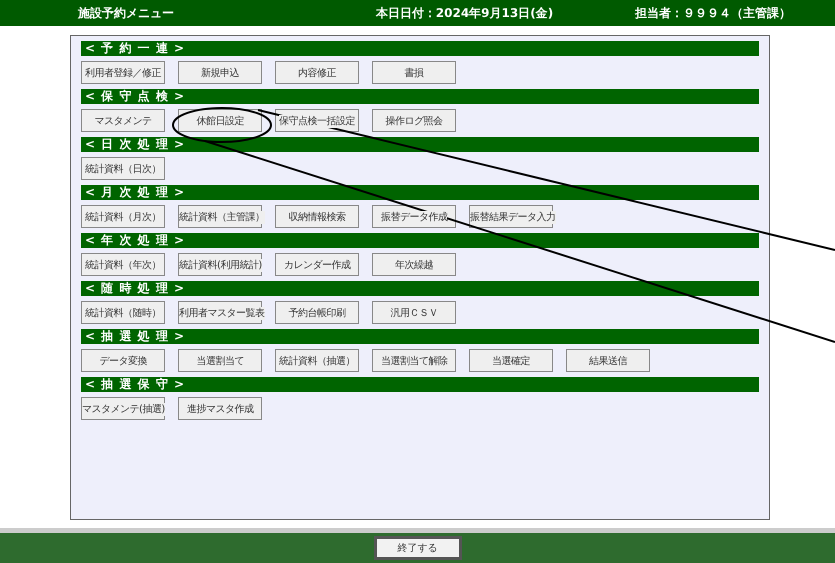  Describe the element at coordinates (123, 120) in the screenshot. I see `menu-button: マスタメンテ` at that location.